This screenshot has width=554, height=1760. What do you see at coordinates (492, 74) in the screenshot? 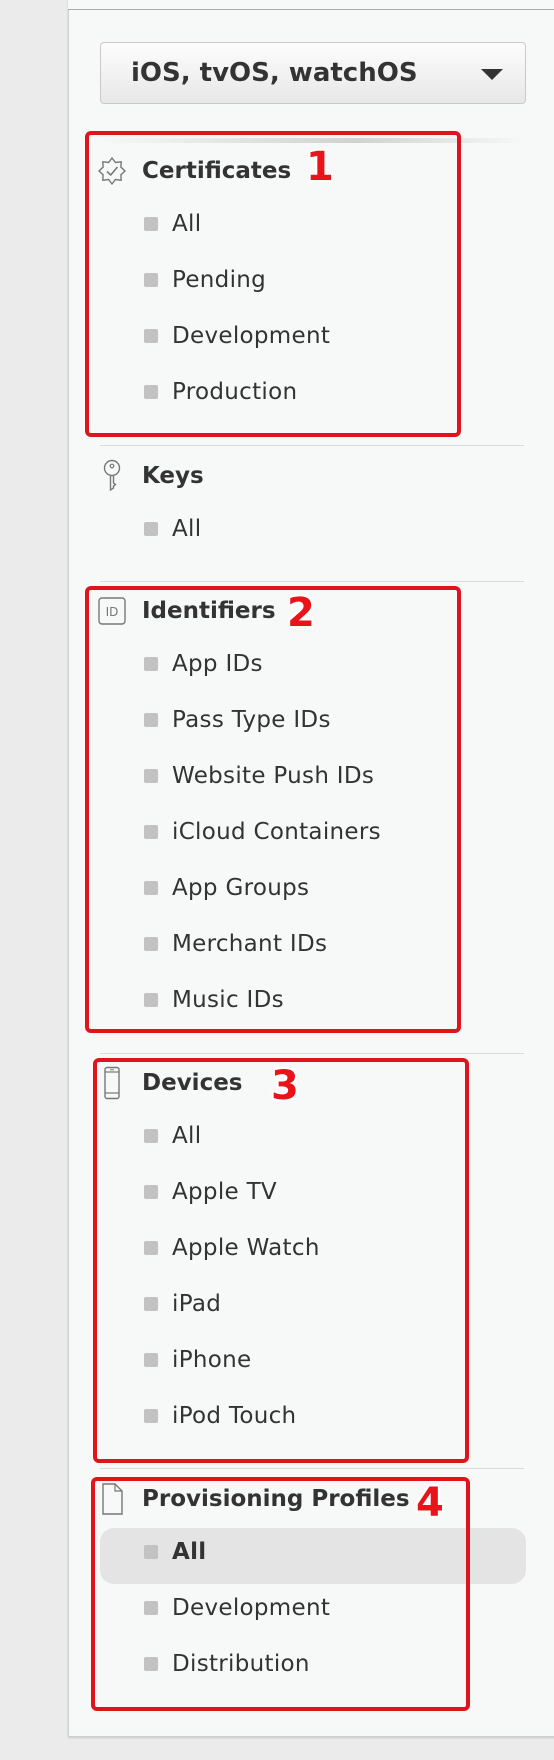
I see `chevron-down-icon` at bounding box center [492, 74].